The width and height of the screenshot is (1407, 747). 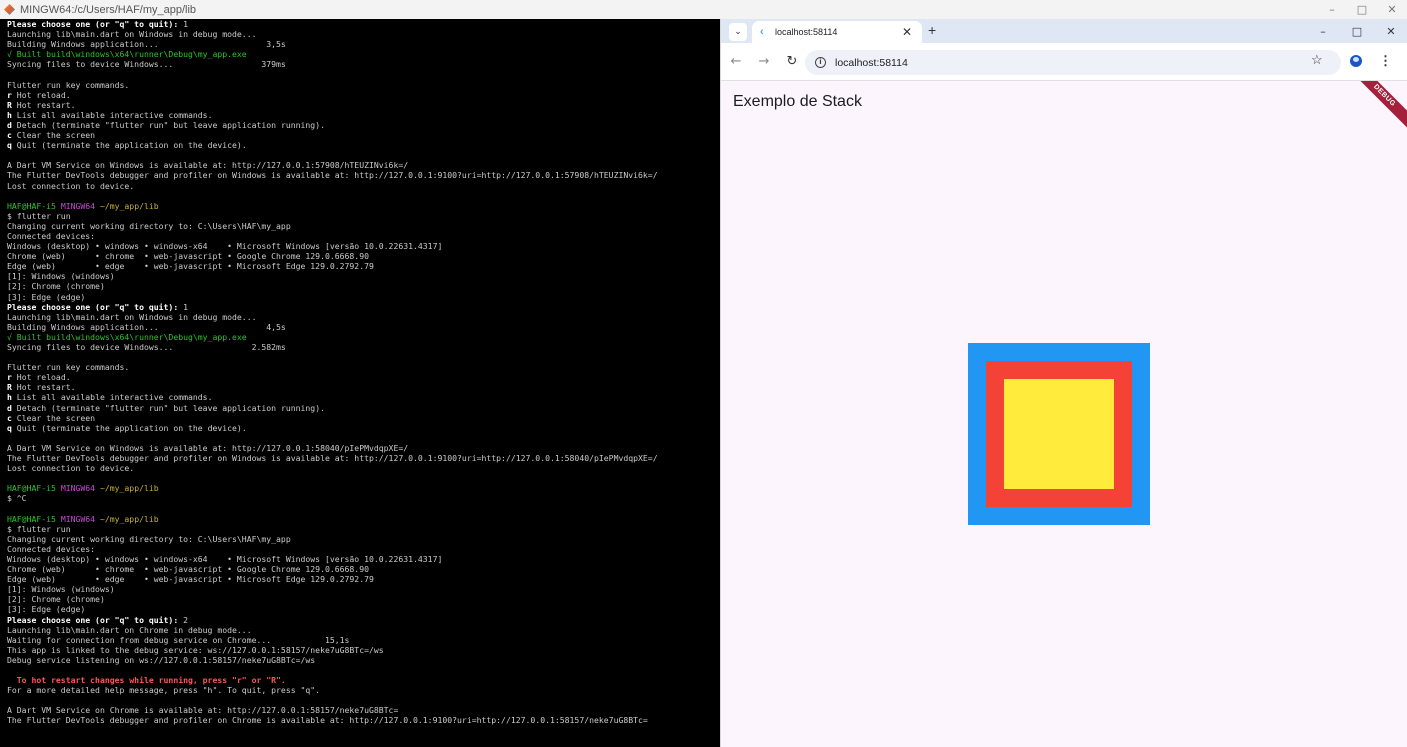 What do you see at coordinates (363, 529) in the screenshot?
I see `terminal-line: $ flutter run` at bounding box center [363, 529].